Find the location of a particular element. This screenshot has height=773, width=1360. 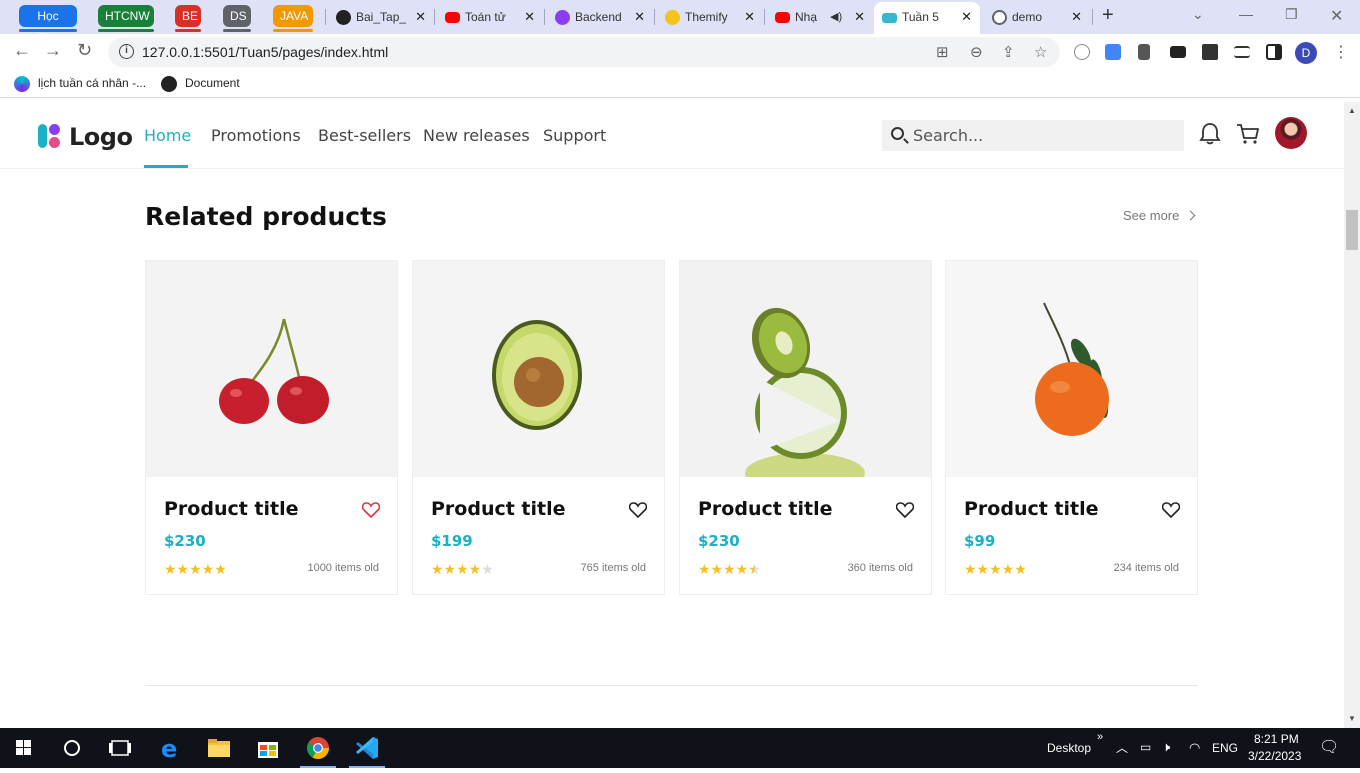

scroll-down-arrow-icon: ▼ is located at coordinates (1352, 718).